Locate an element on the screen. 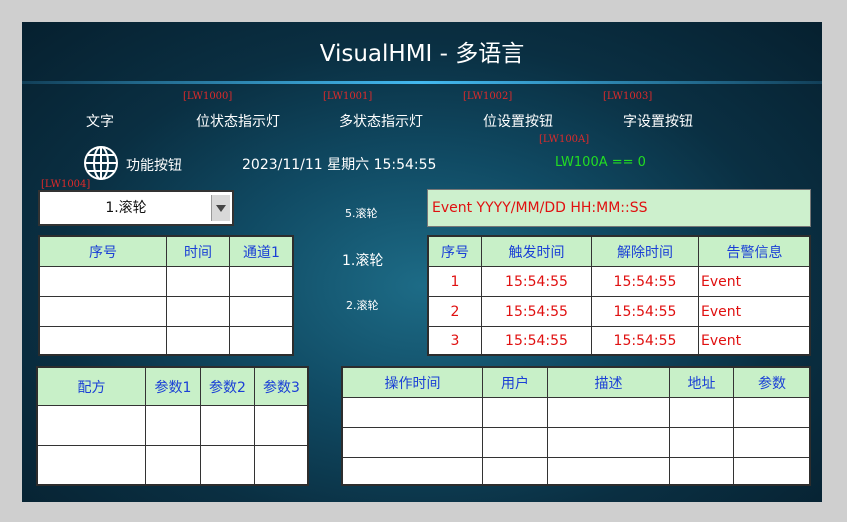  operation-log-table: 操作时间 用户 描述 地址 参数 is located at coordinates (576, 426).